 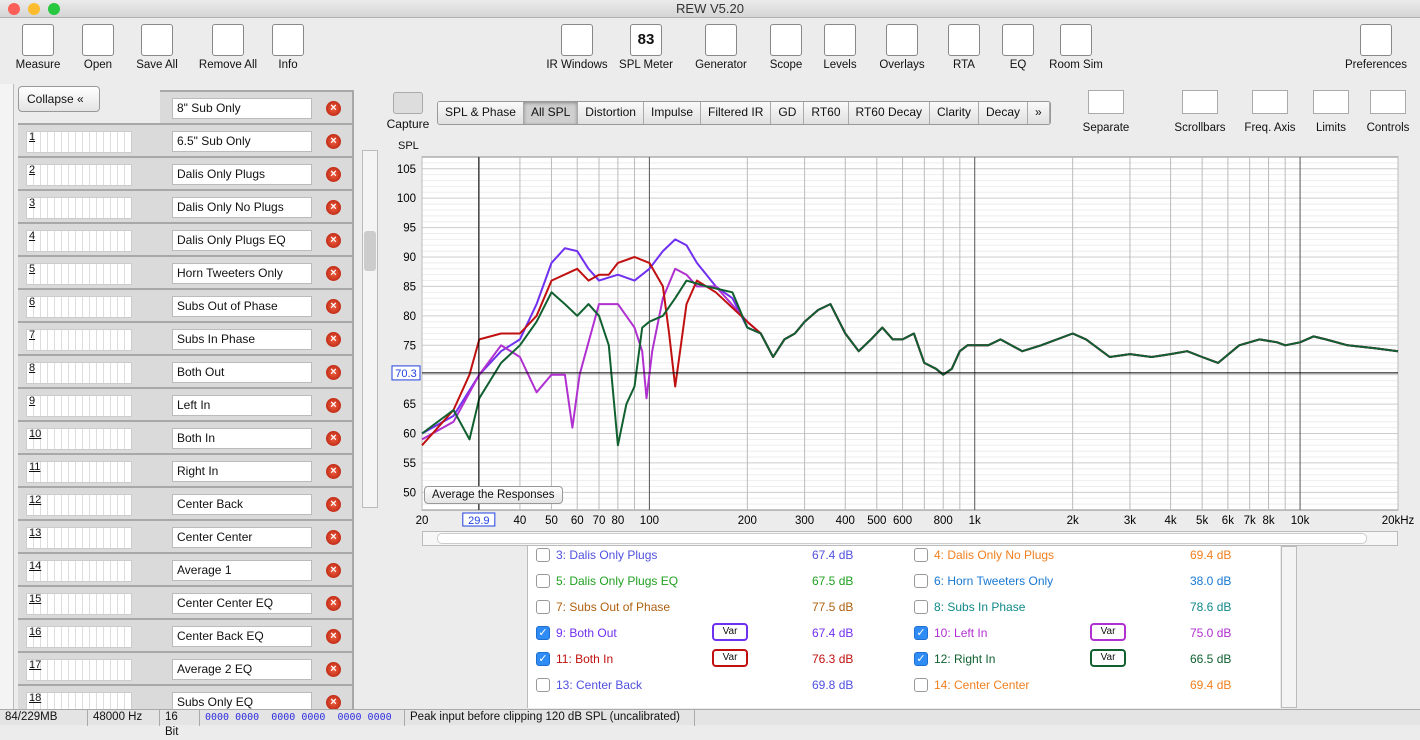 What do you see at coordinates (242, 669) in the screenshot?
I see `measurement-name-field: Average 2 EQ` at bounding box center [242, 669].